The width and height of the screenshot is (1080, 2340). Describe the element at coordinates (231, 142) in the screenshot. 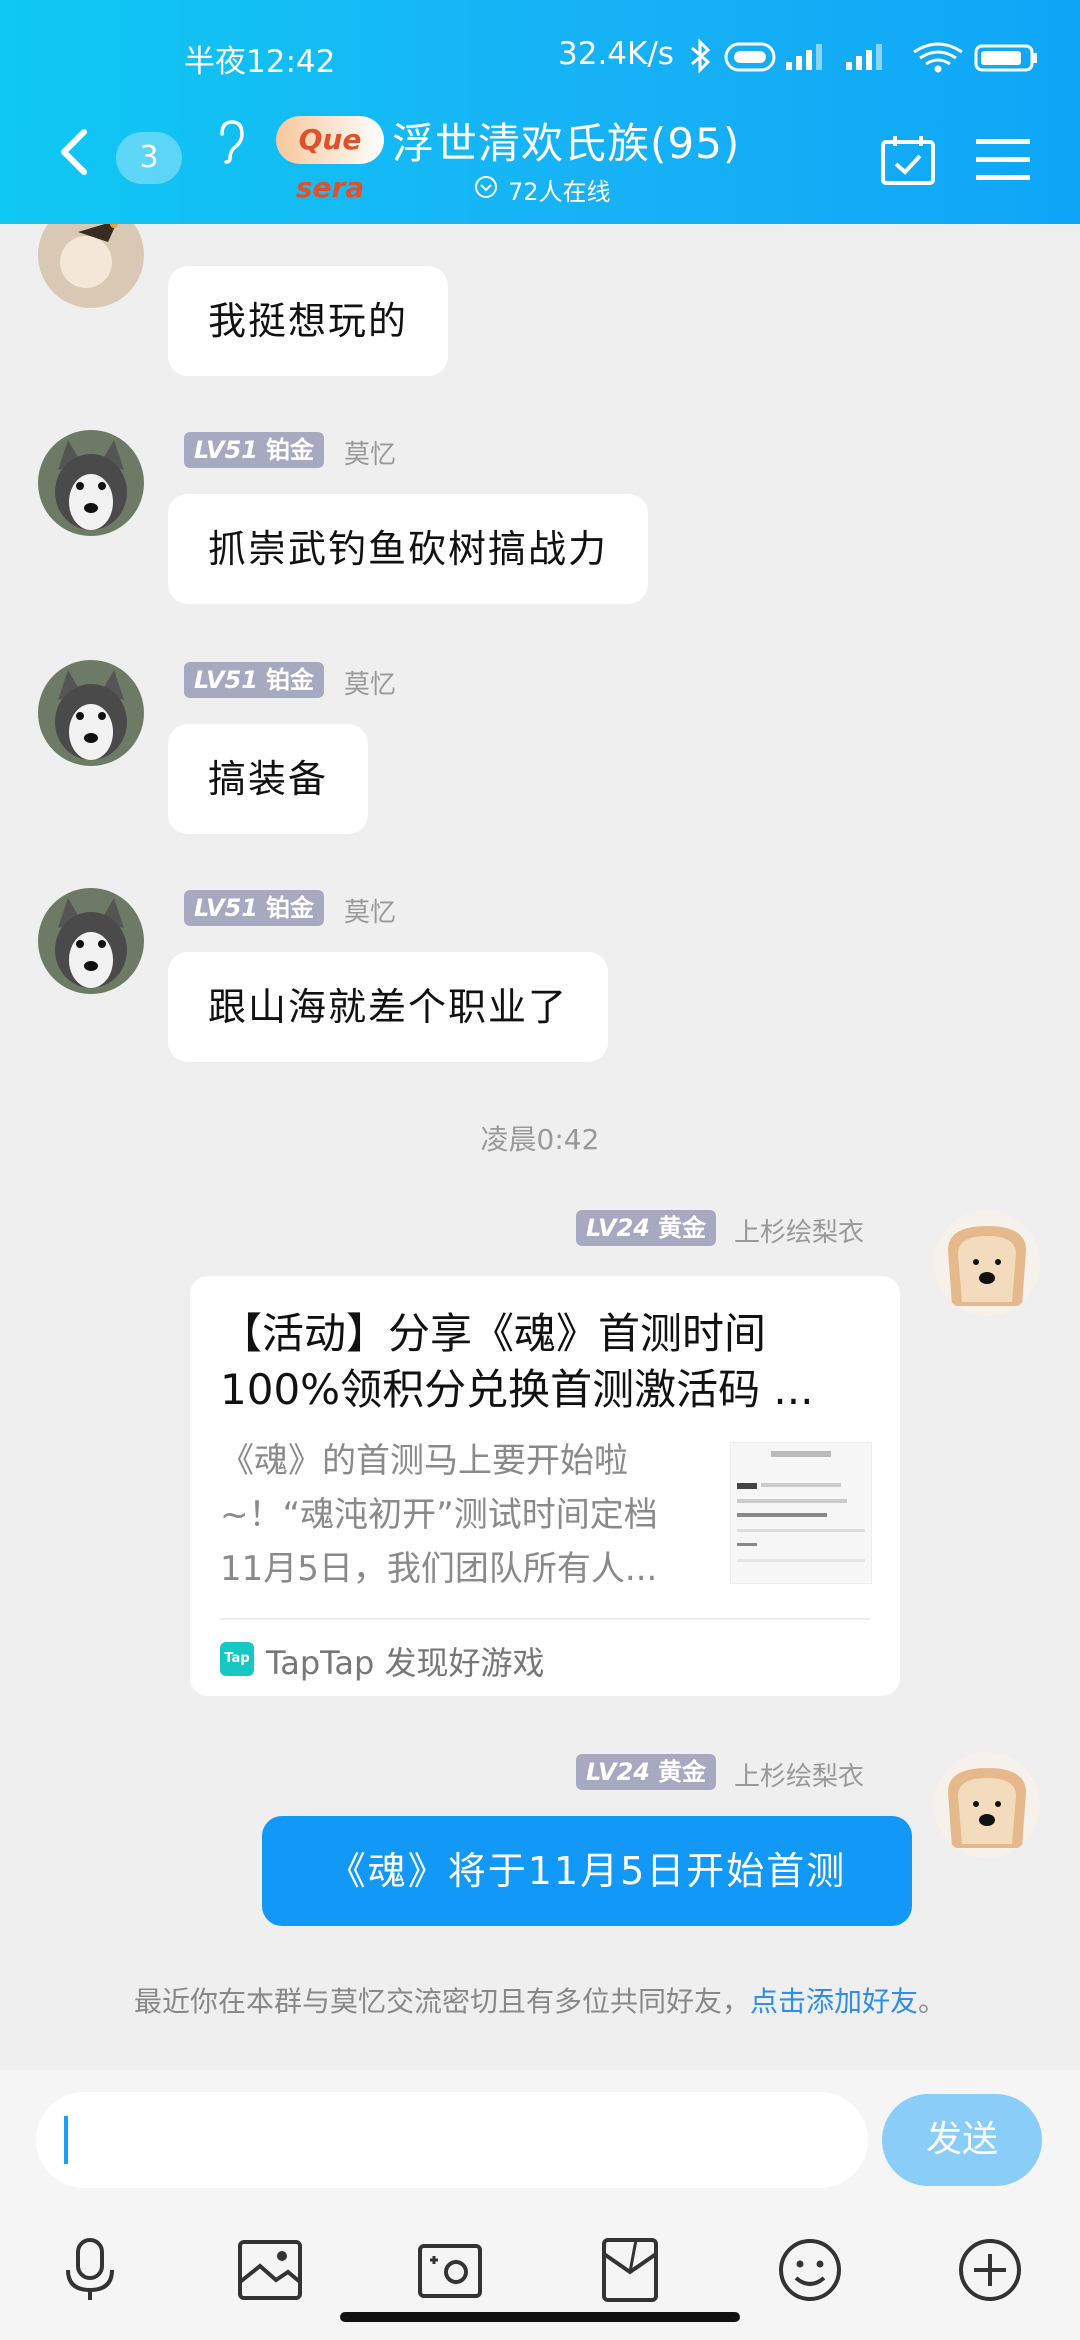

I see `ear-icon` at that location.